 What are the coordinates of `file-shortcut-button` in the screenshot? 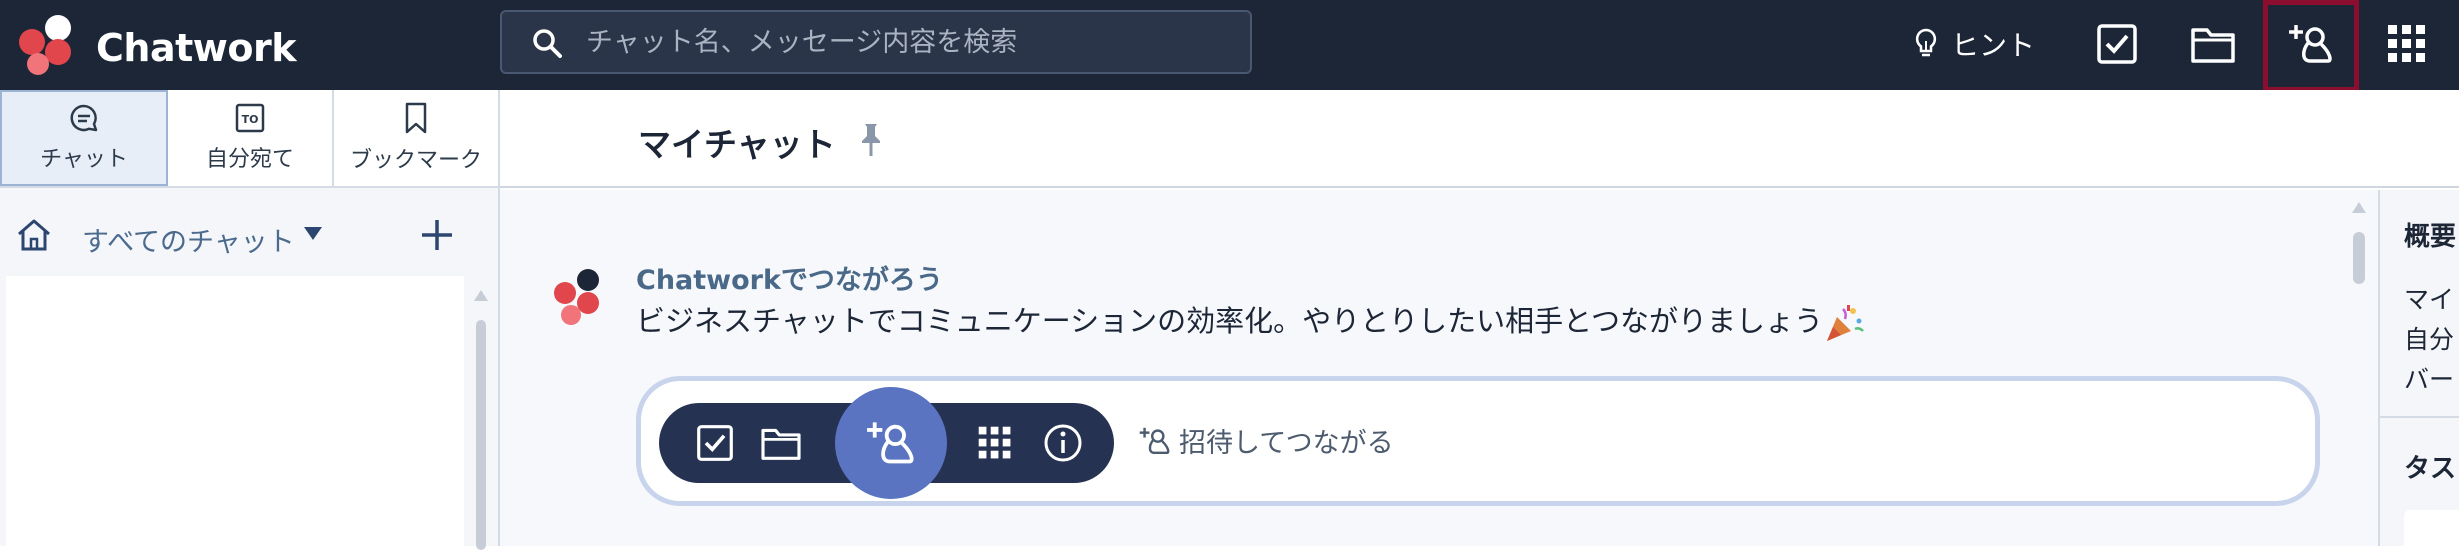 It's located at (781, 443).